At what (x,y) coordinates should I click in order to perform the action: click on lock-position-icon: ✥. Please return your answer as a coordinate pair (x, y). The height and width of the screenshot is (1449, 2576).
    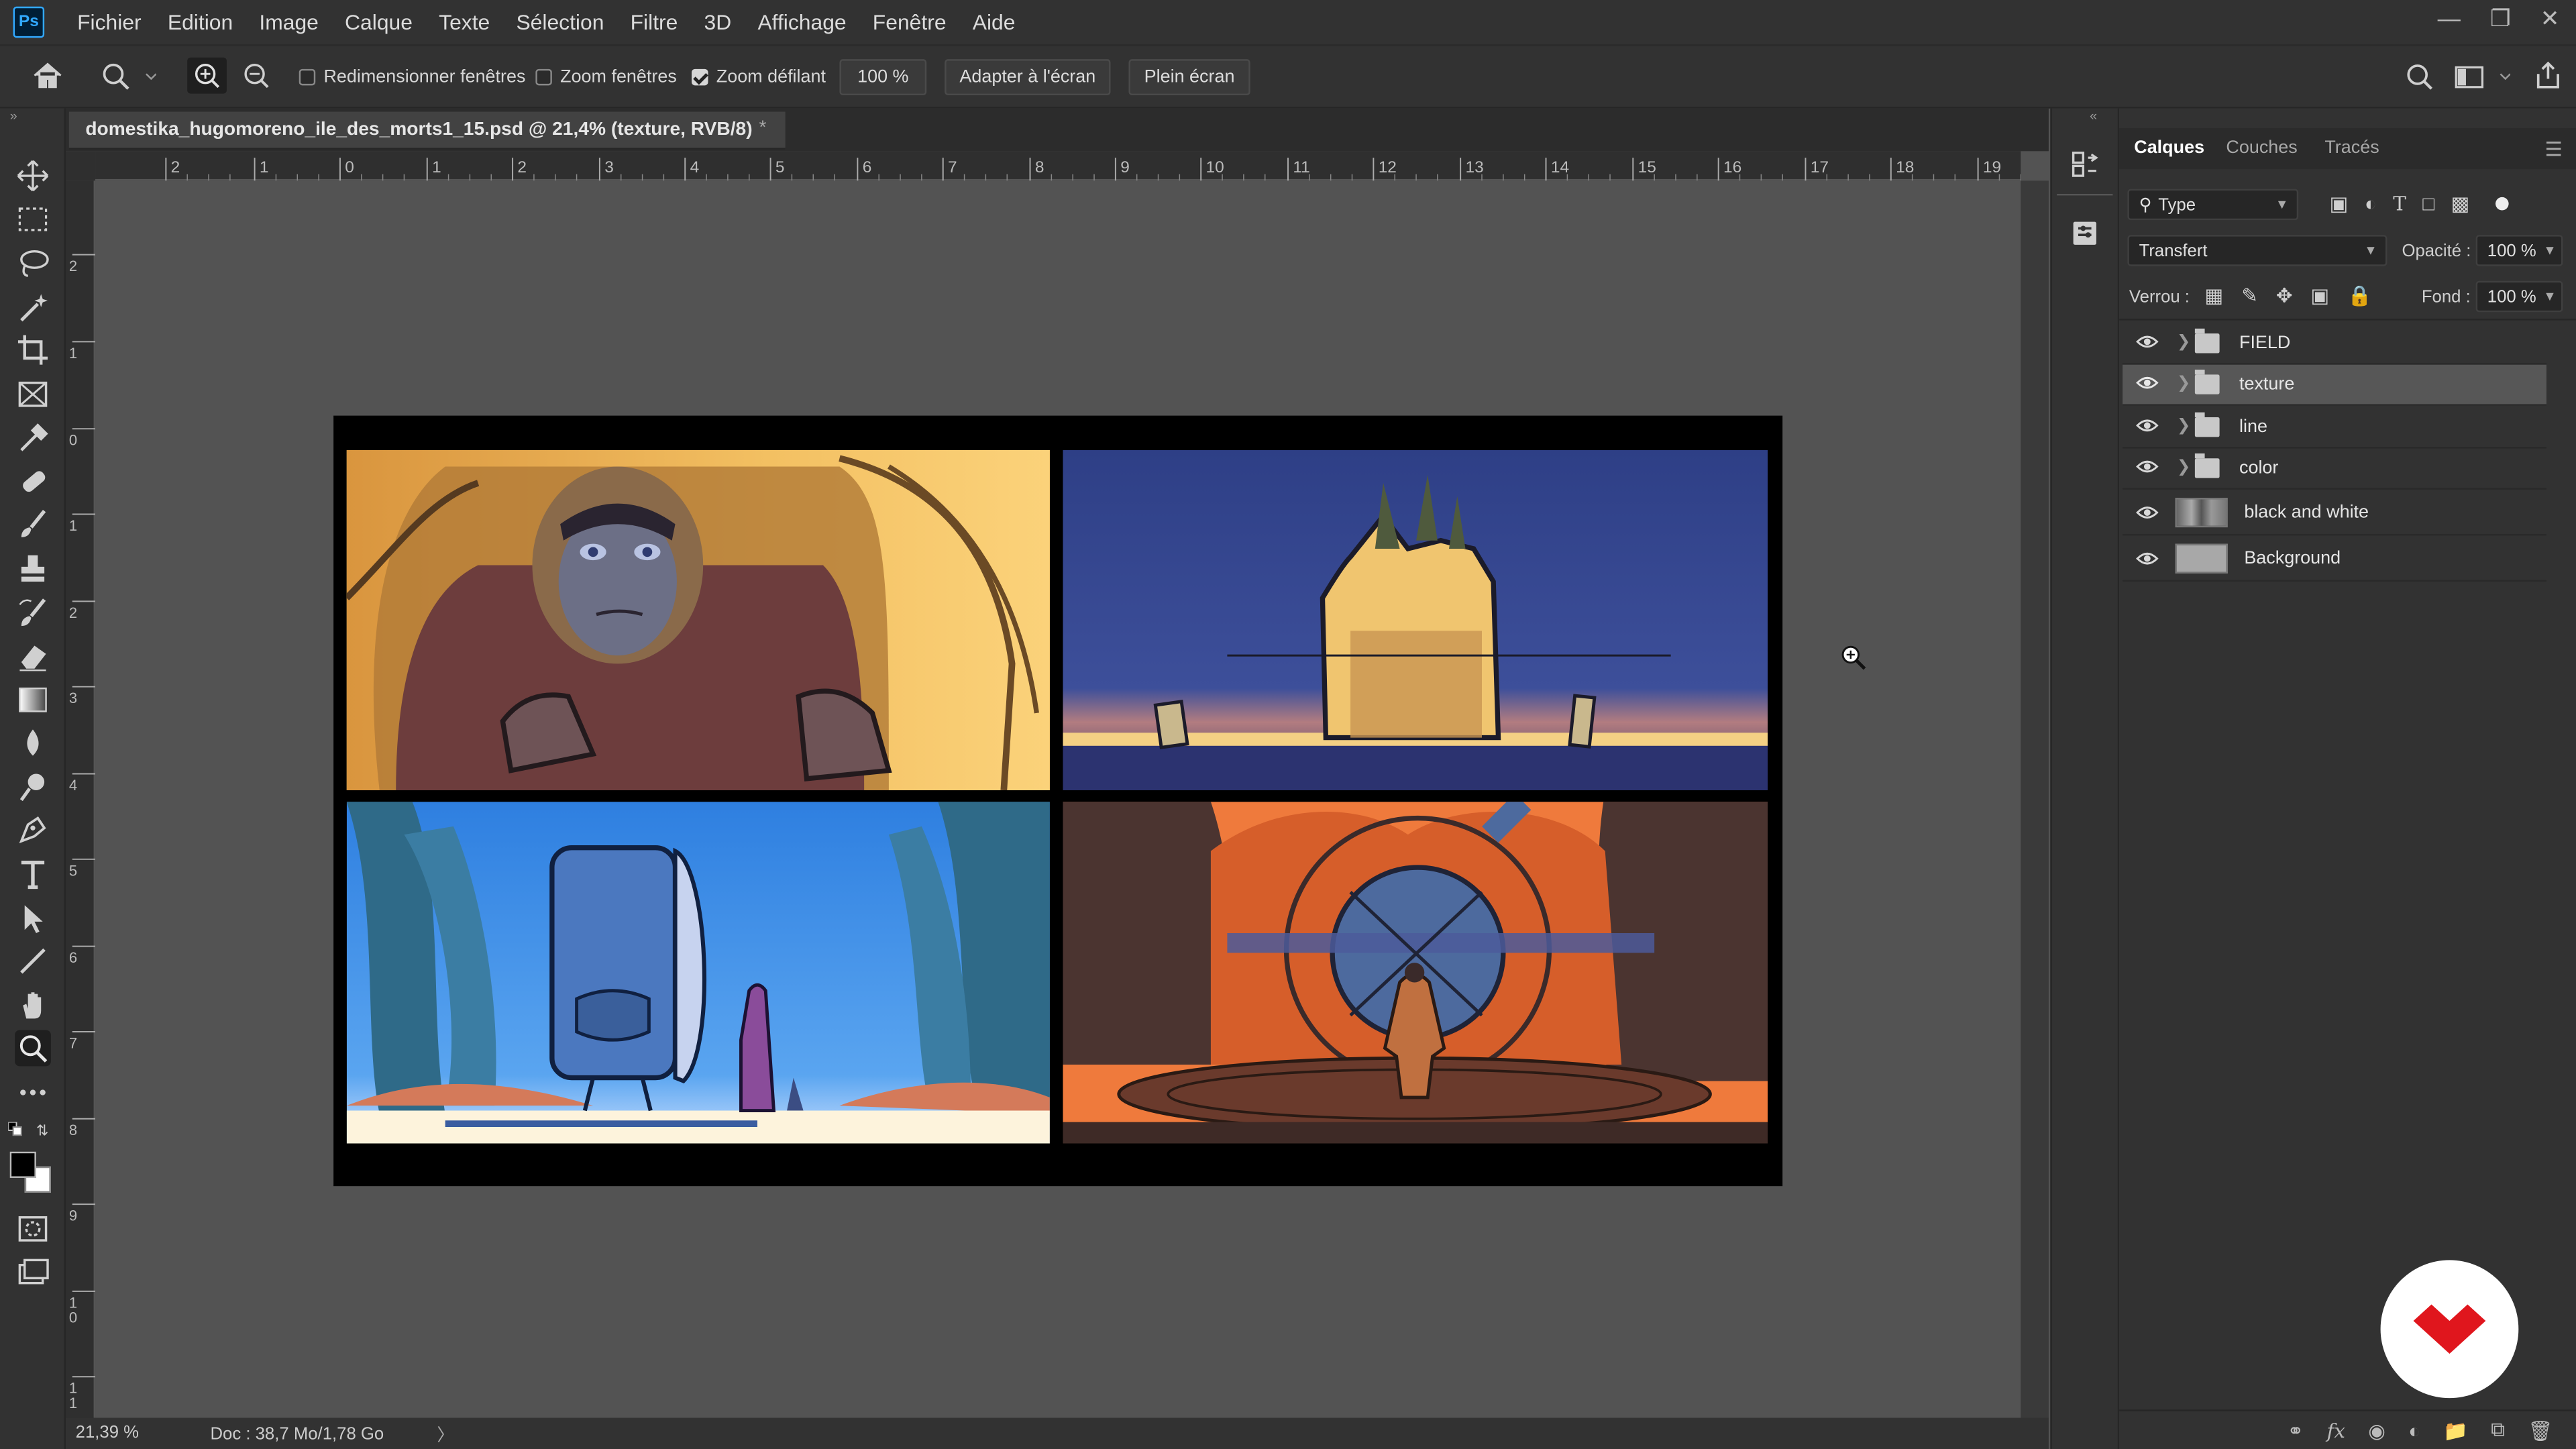
    Looking at the image, I should click on (2284, 295).